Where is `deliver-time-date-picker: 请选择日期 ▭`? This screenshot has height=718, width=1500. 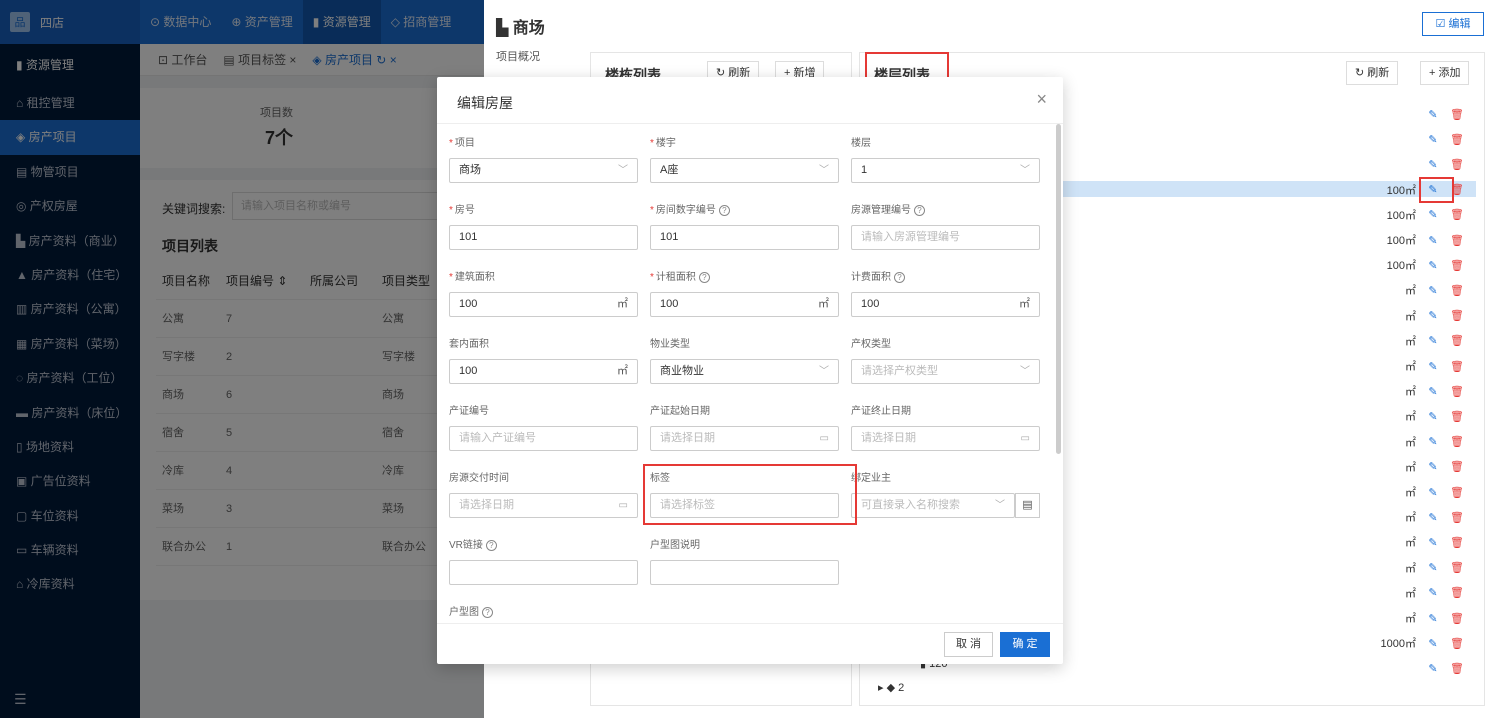 deliver-time-date-picker: 请选择日期 ▭ is located at coordinates (543, 505).